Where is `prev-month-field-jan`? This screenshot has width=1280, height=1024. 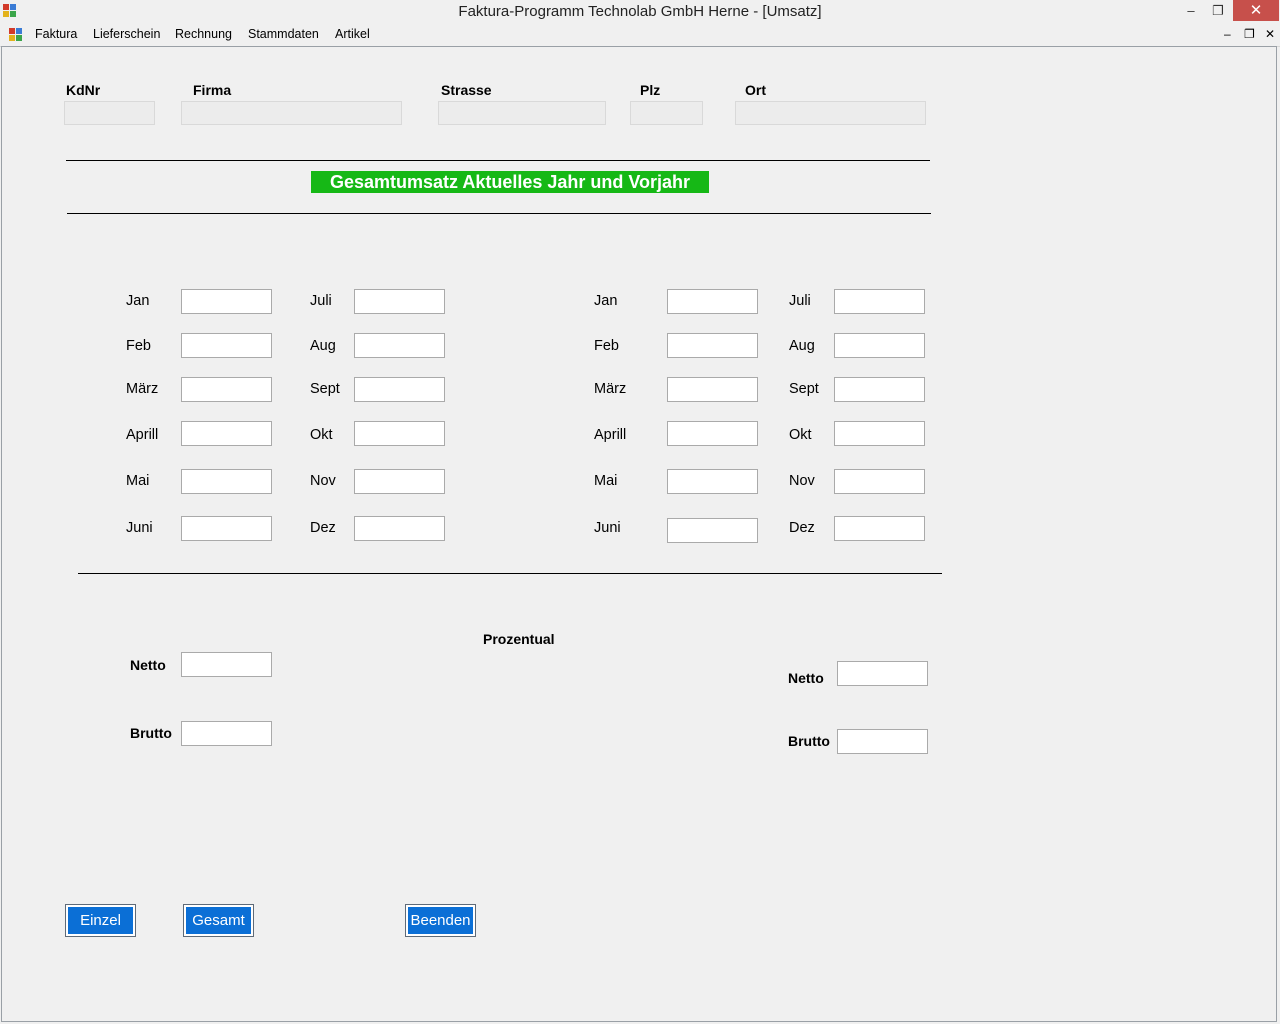 prev-month-field-jan is located at coordinates (712, 301).